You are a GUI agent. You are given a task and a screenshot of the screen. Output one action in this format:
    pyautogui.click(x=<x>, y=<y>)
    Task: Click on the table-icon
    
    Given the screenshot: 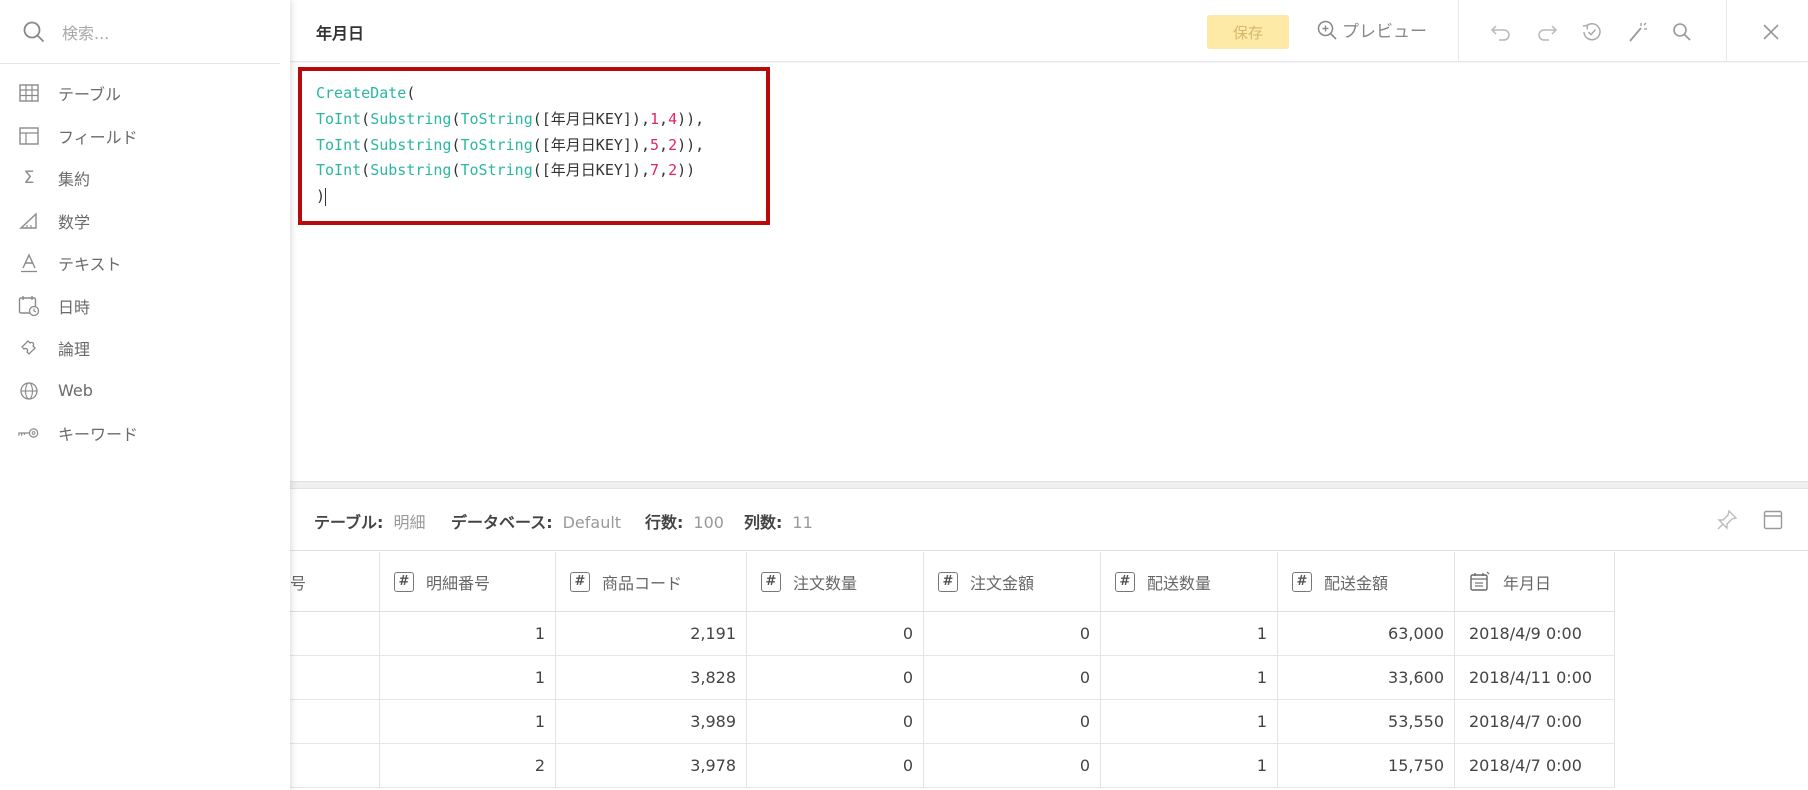 What is the action you would take?
    pyautogui.click(x=29, y=93)
    